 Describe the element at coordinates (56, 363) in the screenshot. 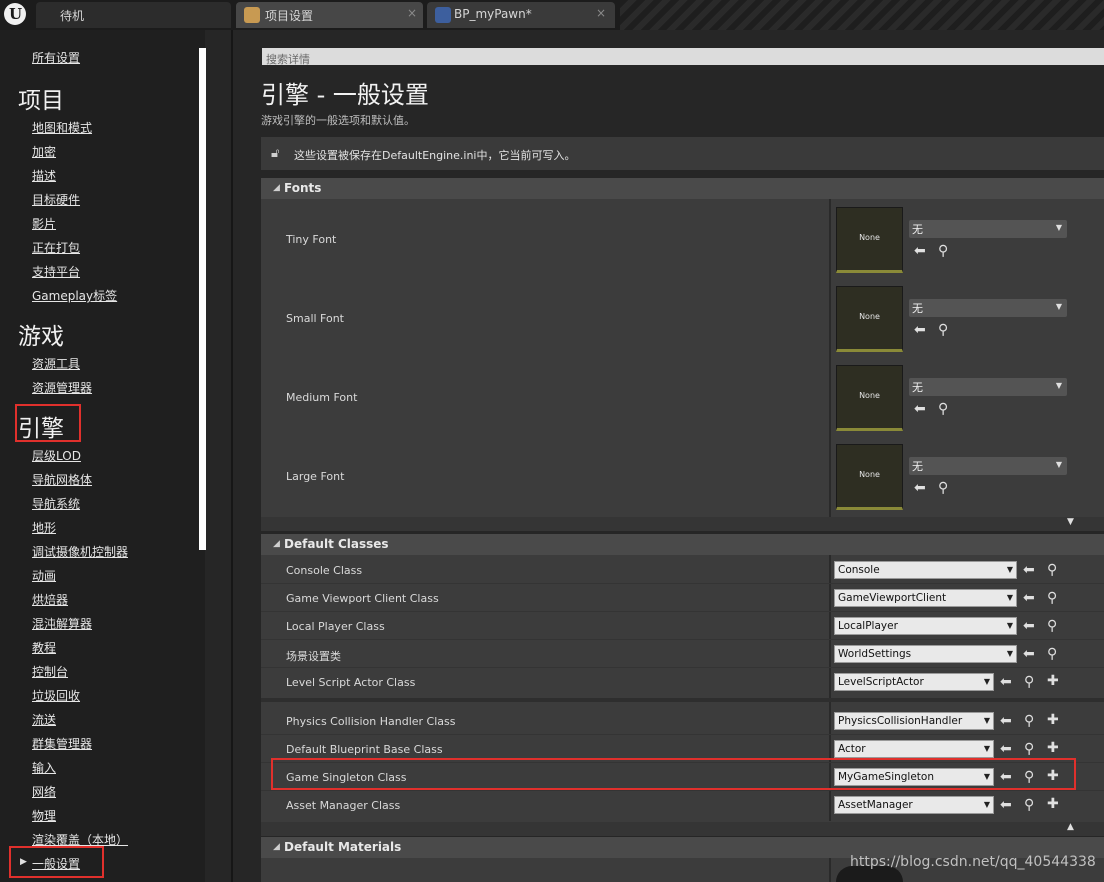

I see `nav-item: 资源工具` at that location.